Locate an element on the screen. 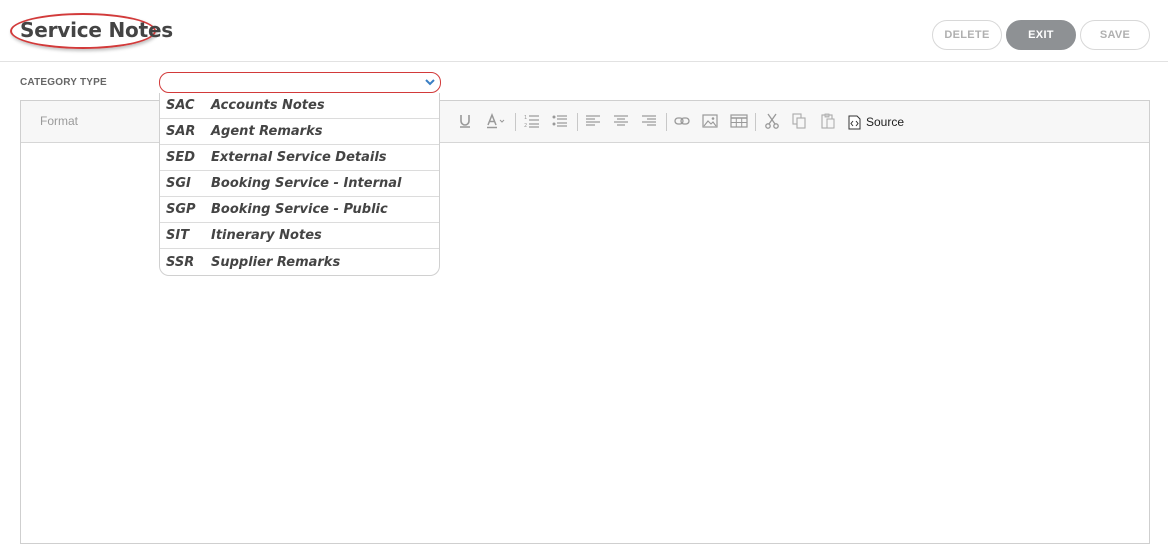  table-icon is located at coordinates (739, 121).